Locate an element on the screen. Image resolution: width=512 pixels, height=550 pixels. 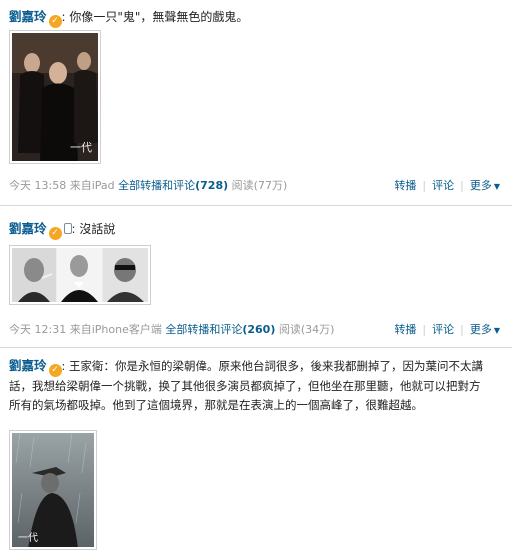
post-text: 你像一只"鬼"，無聲無色的戲鬼。 is located at coordinates (159, 17).